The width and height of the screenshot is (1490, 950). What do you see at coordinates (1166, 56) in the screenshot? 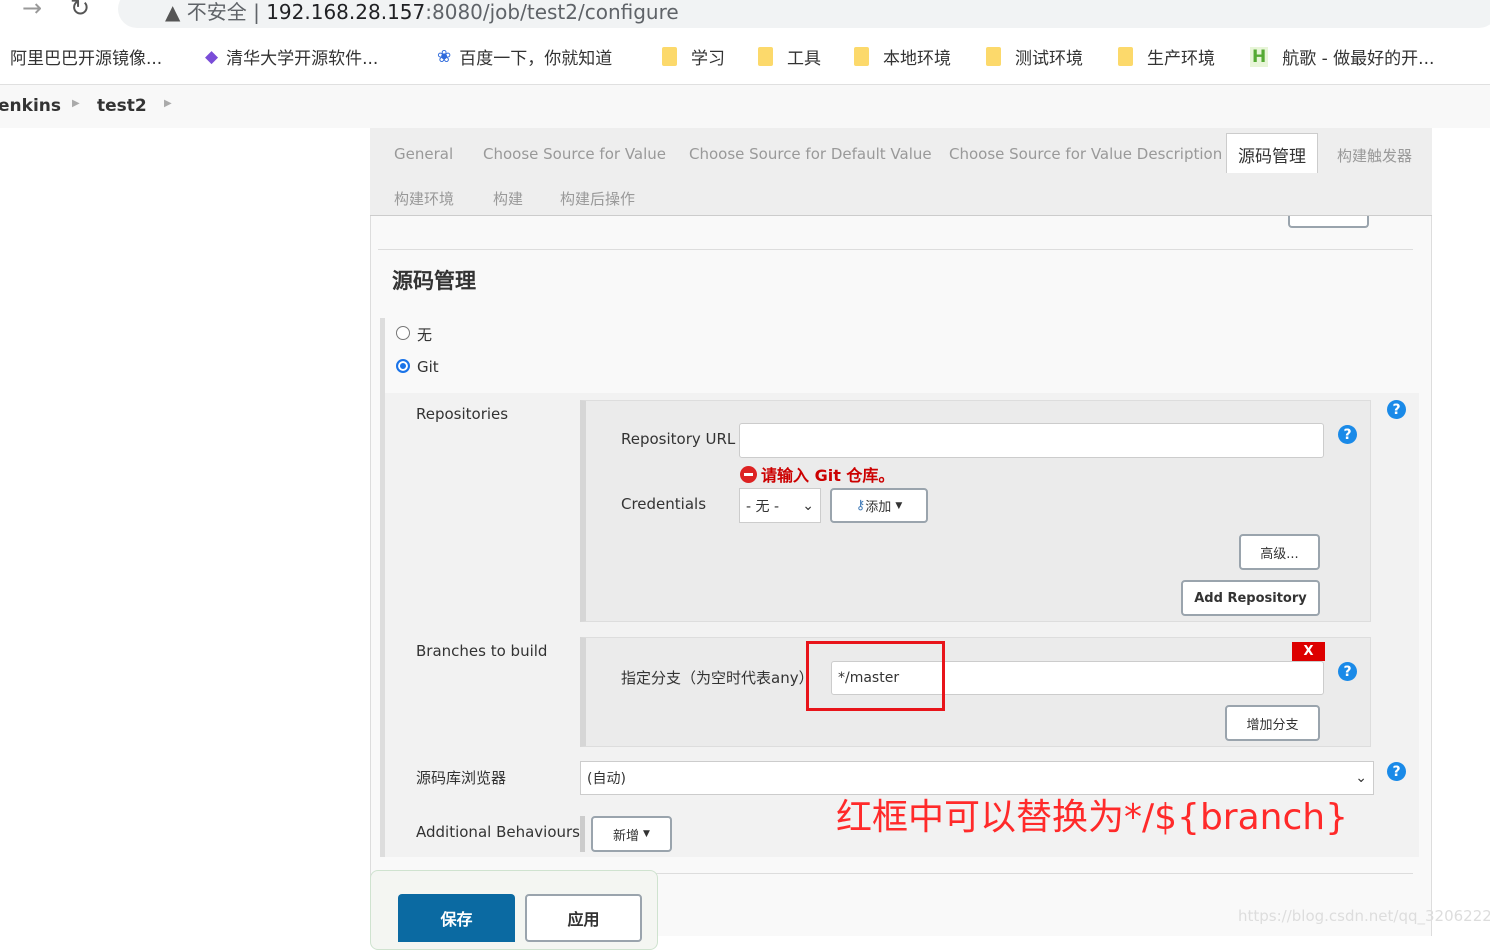
I see `bookmark-prod: 生产环境` at bounding box center [1166, 56].